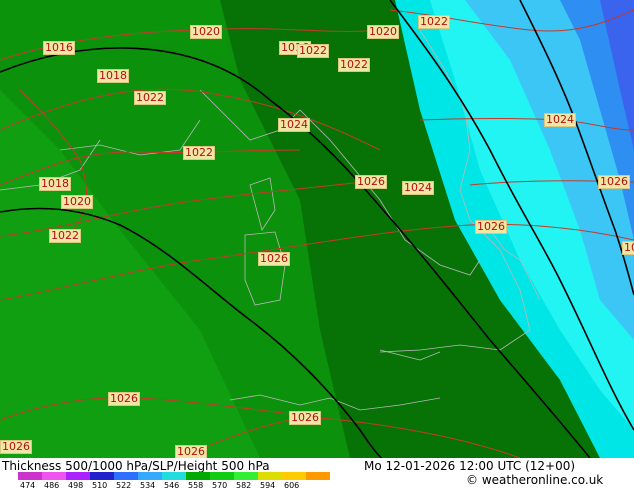 The width and height of the screenshot is (634, 490). What do you see at coordinates (292, 485) in the screenshot?
I see `legend-tick-label: 606` at bounding box center [292, 485].